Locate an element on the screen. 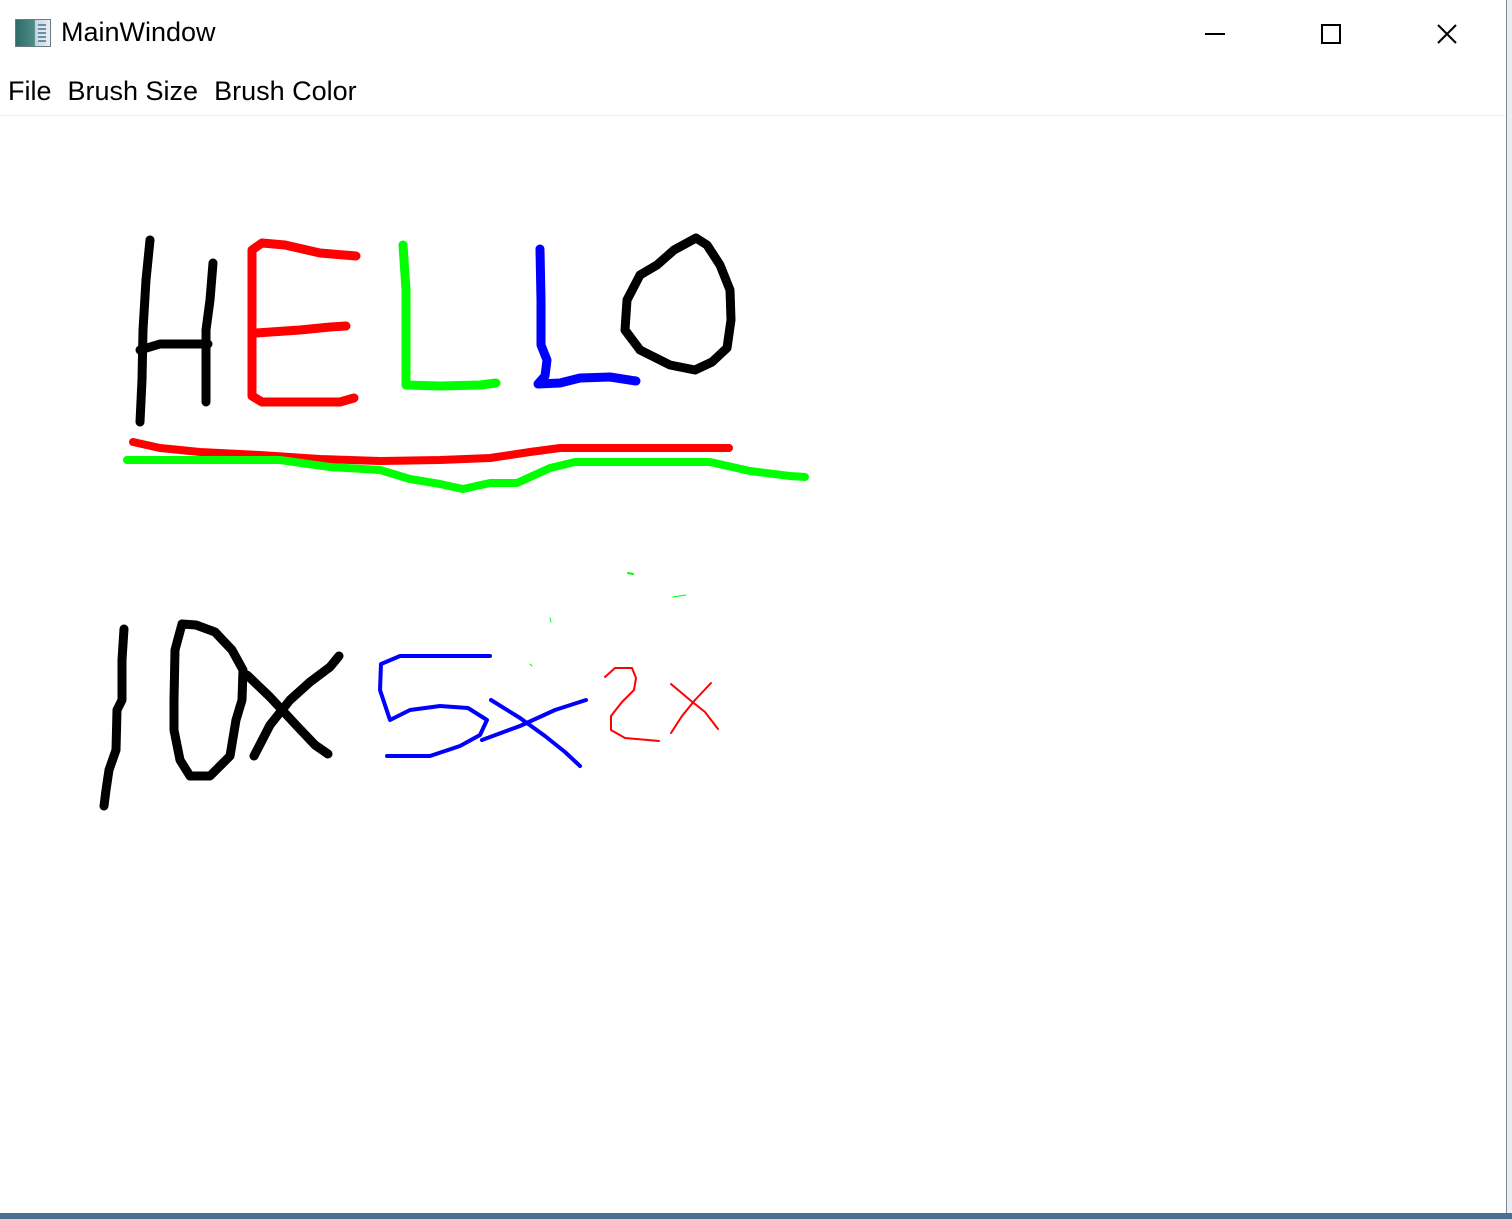  menu-file: File is located at coordinates (30, 91).